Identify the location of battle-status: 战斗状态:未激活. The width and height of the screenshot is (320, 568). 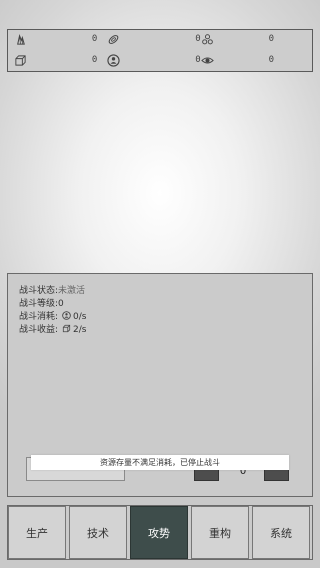
(52, 289).